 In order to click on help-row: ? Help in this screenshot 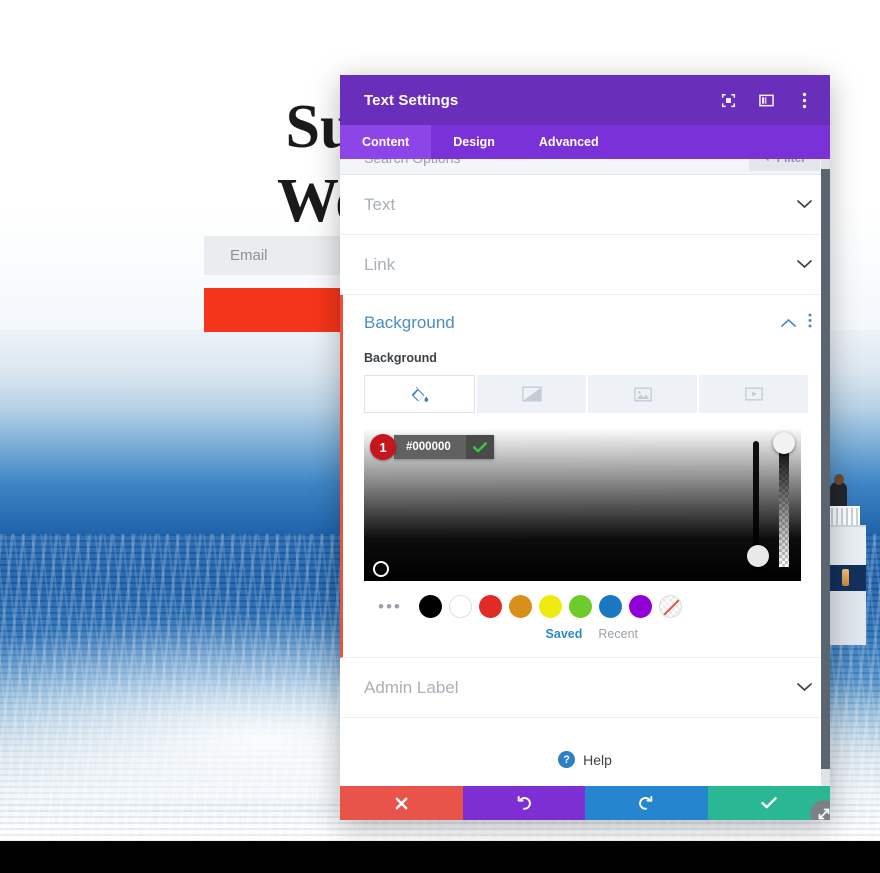, I will do `click(585, 752)`.